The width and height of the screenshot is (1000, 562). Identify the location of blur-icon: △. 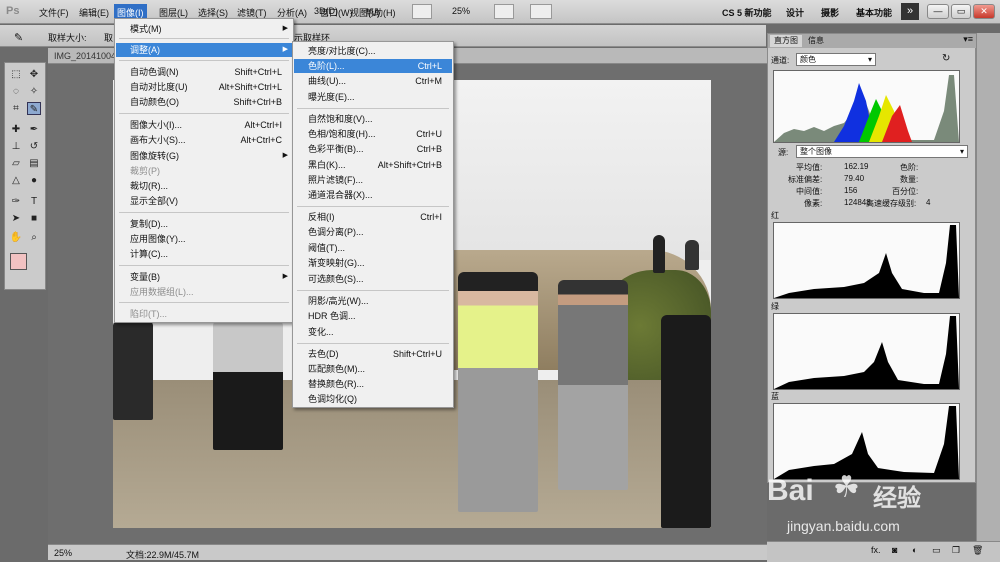
(16, 180).